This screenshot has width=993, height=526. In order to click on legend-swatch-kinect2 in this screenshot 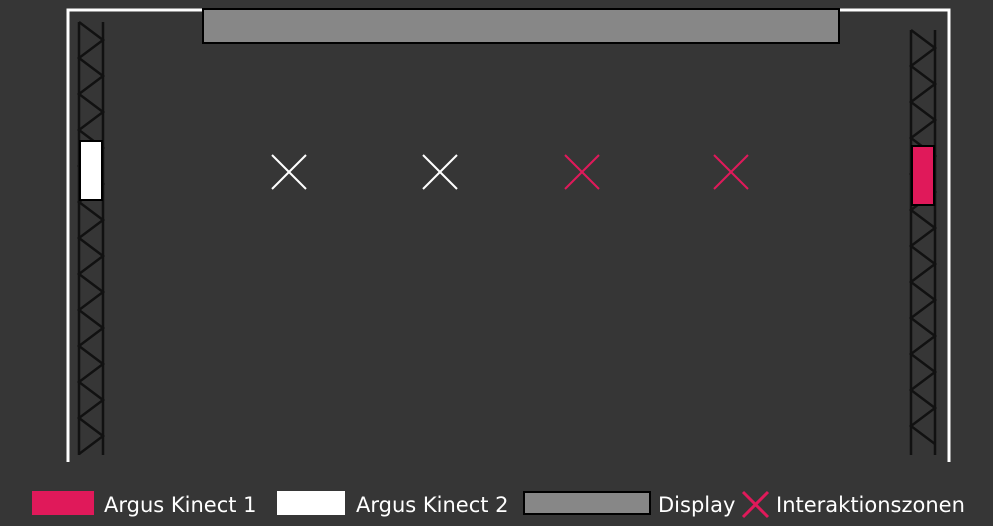, I will do `click(311, 503)`.